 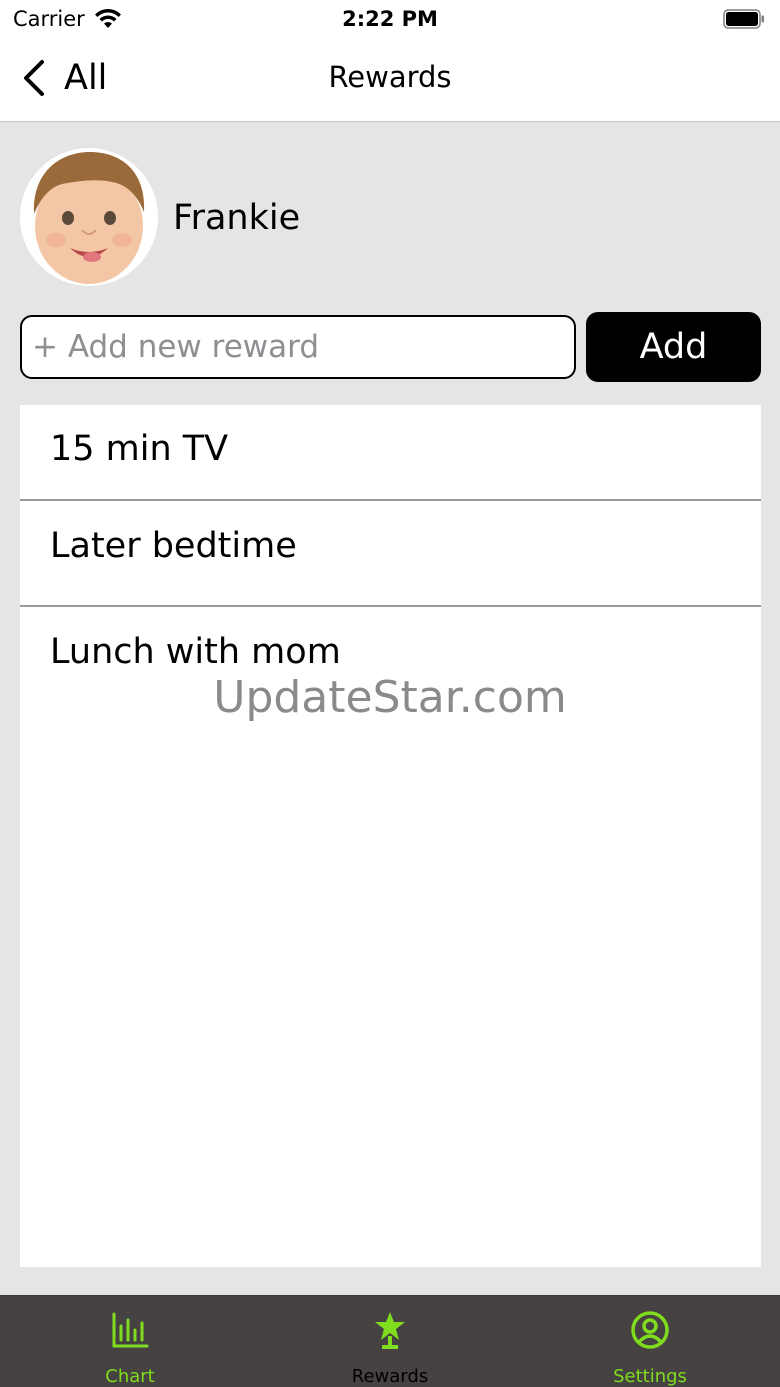 I want to click on tab-rewards: Rewards, so click(x=390, y=1341).